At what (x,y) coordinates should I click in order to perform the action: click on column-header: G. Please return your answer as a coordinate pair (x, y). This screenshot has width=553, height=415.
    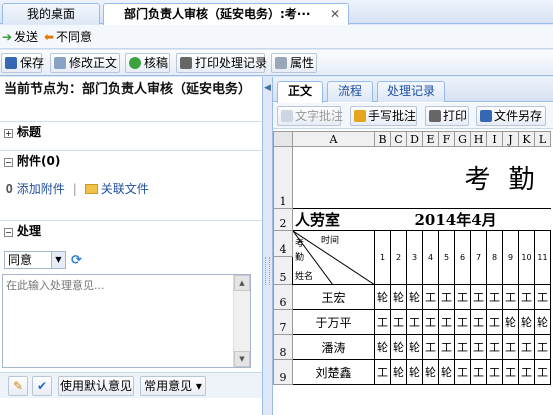
    Looking at the image, I should click on (462, 139).